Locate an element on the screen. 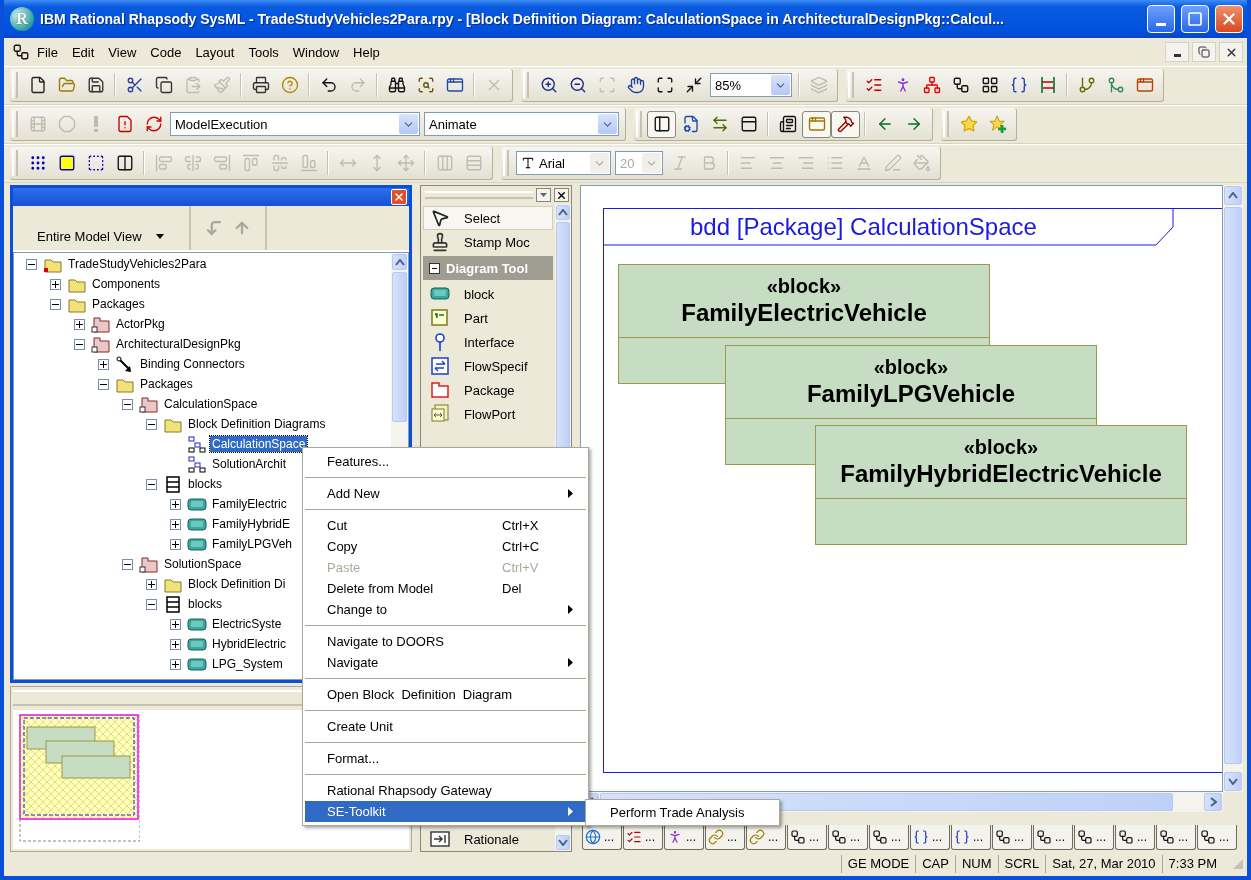  tree-item: SolutionSpace is located at coordinates (203, 564).